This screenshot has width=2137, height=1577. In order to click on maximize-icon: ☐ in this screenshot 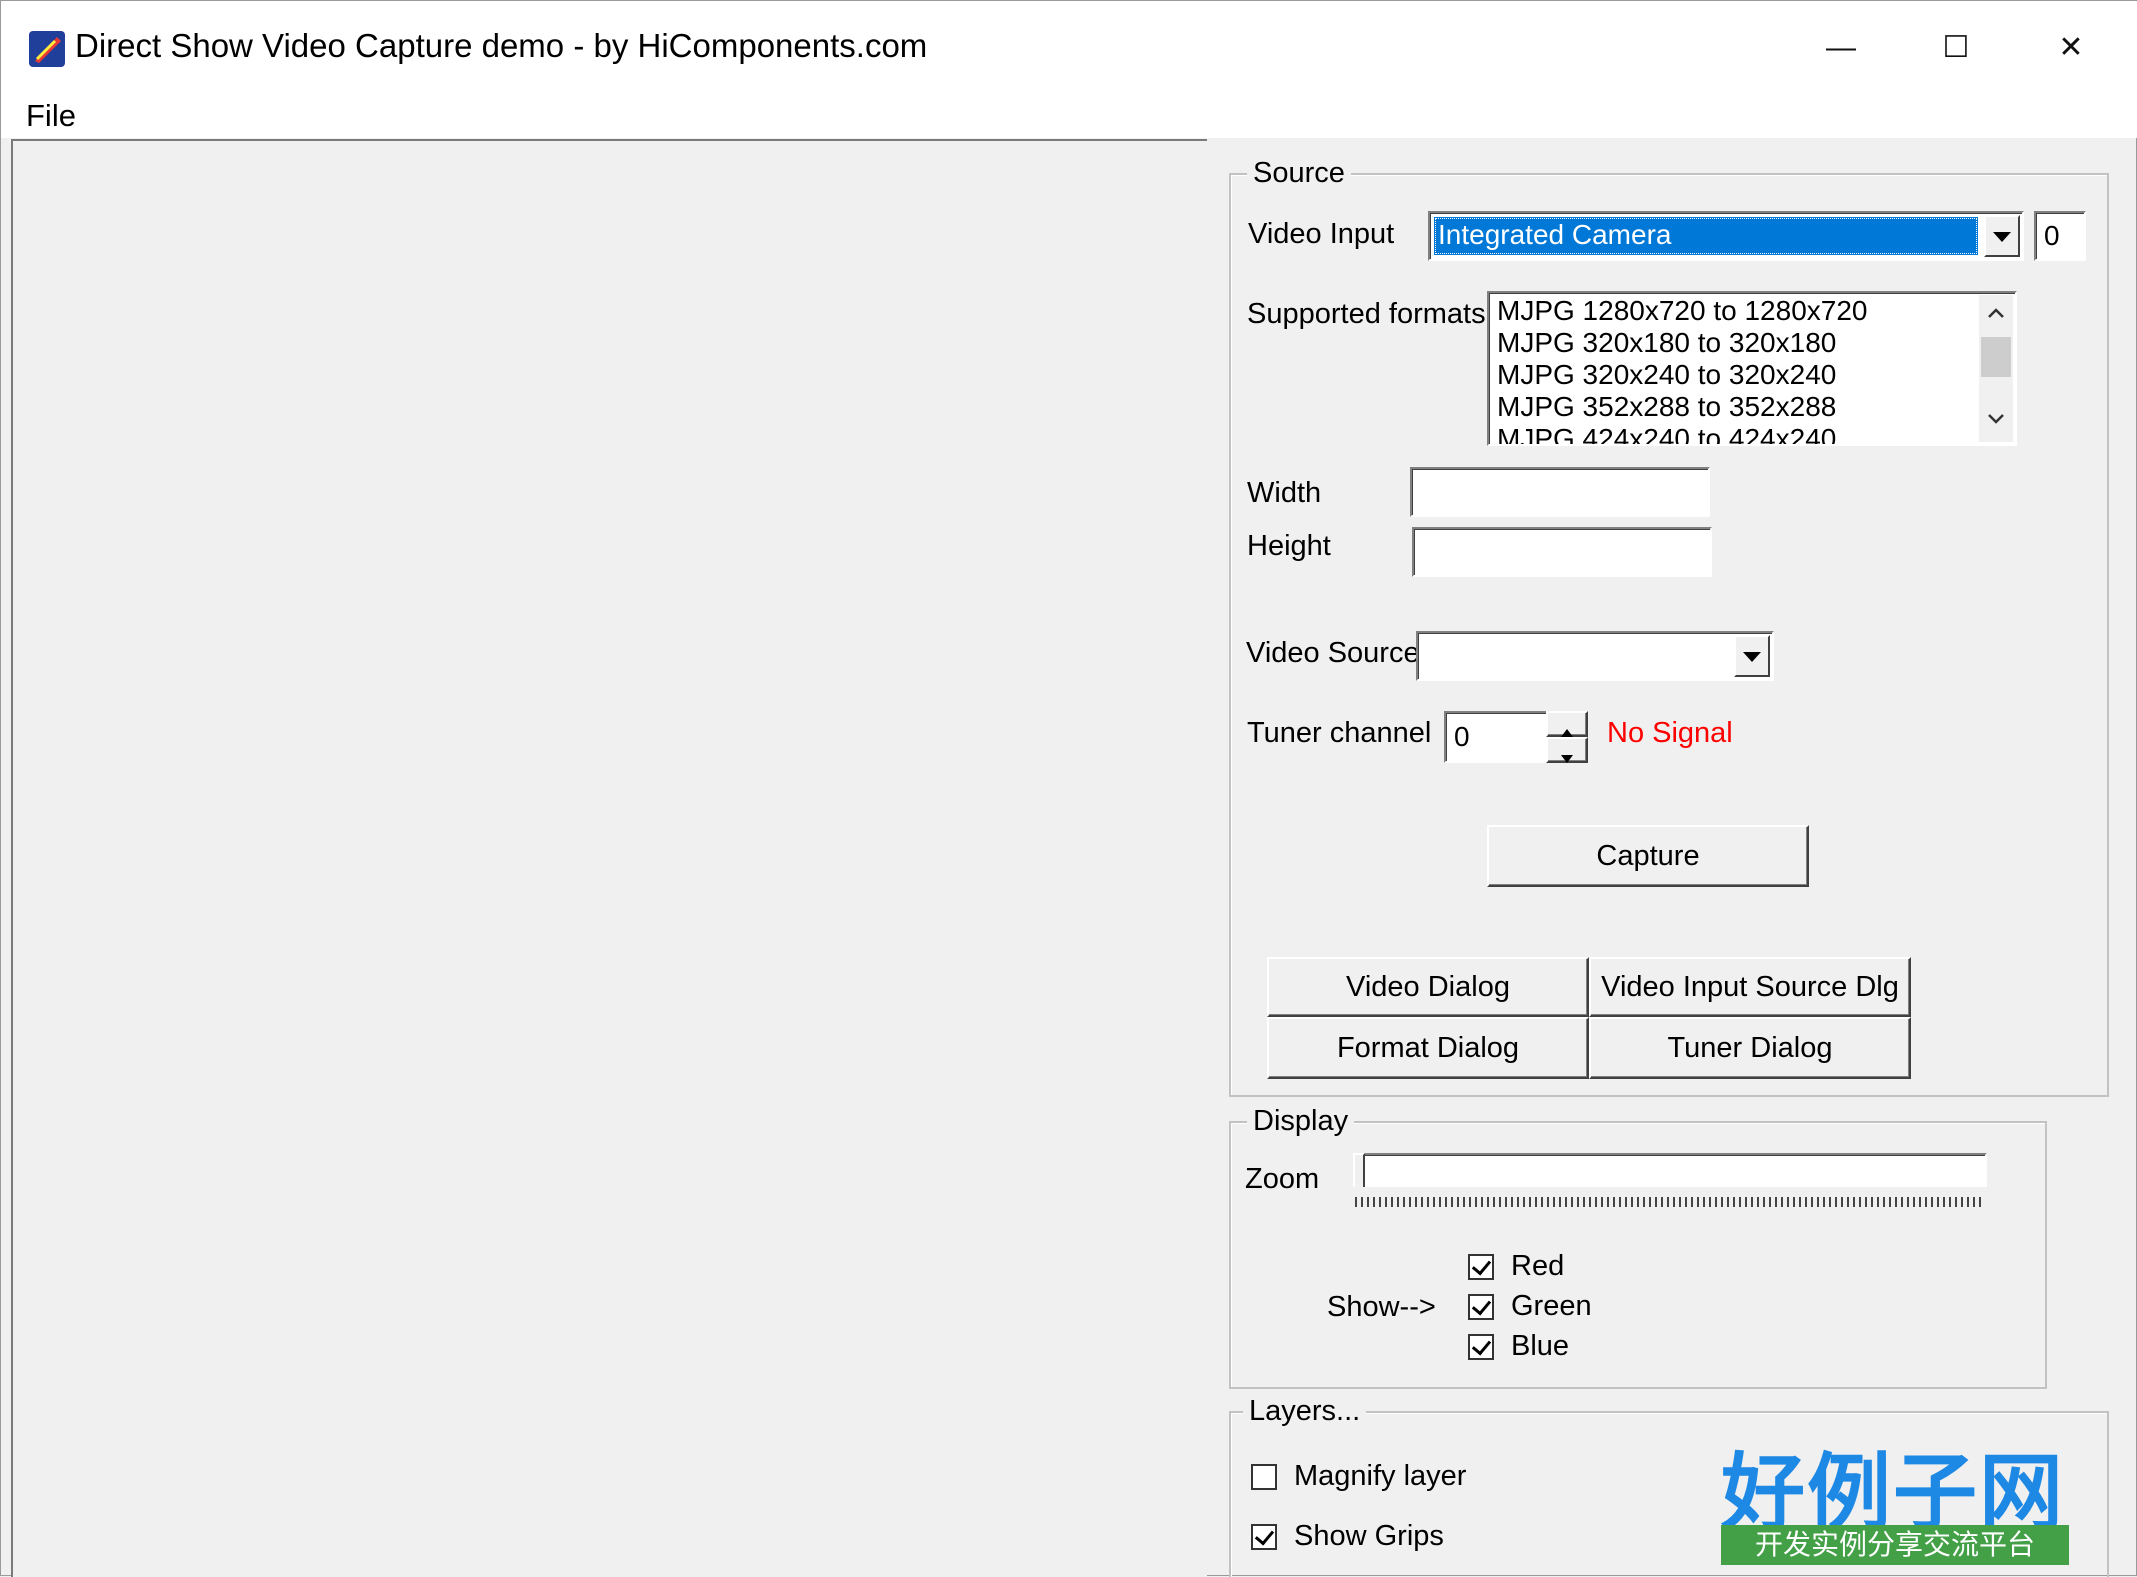, I will do `click(1956, 47)`.